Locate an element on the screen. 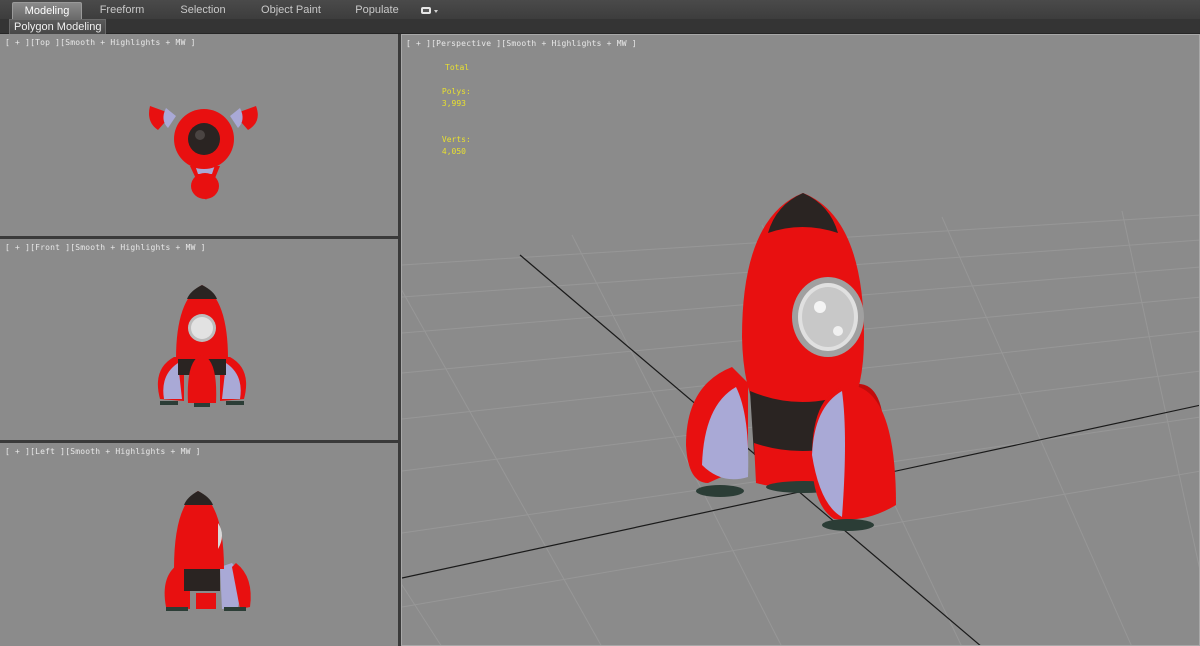 Image resolution: width=1200 pixels, height=646 pixels. tab-object-paint: Object Paint is located at coordinates (291, 10).